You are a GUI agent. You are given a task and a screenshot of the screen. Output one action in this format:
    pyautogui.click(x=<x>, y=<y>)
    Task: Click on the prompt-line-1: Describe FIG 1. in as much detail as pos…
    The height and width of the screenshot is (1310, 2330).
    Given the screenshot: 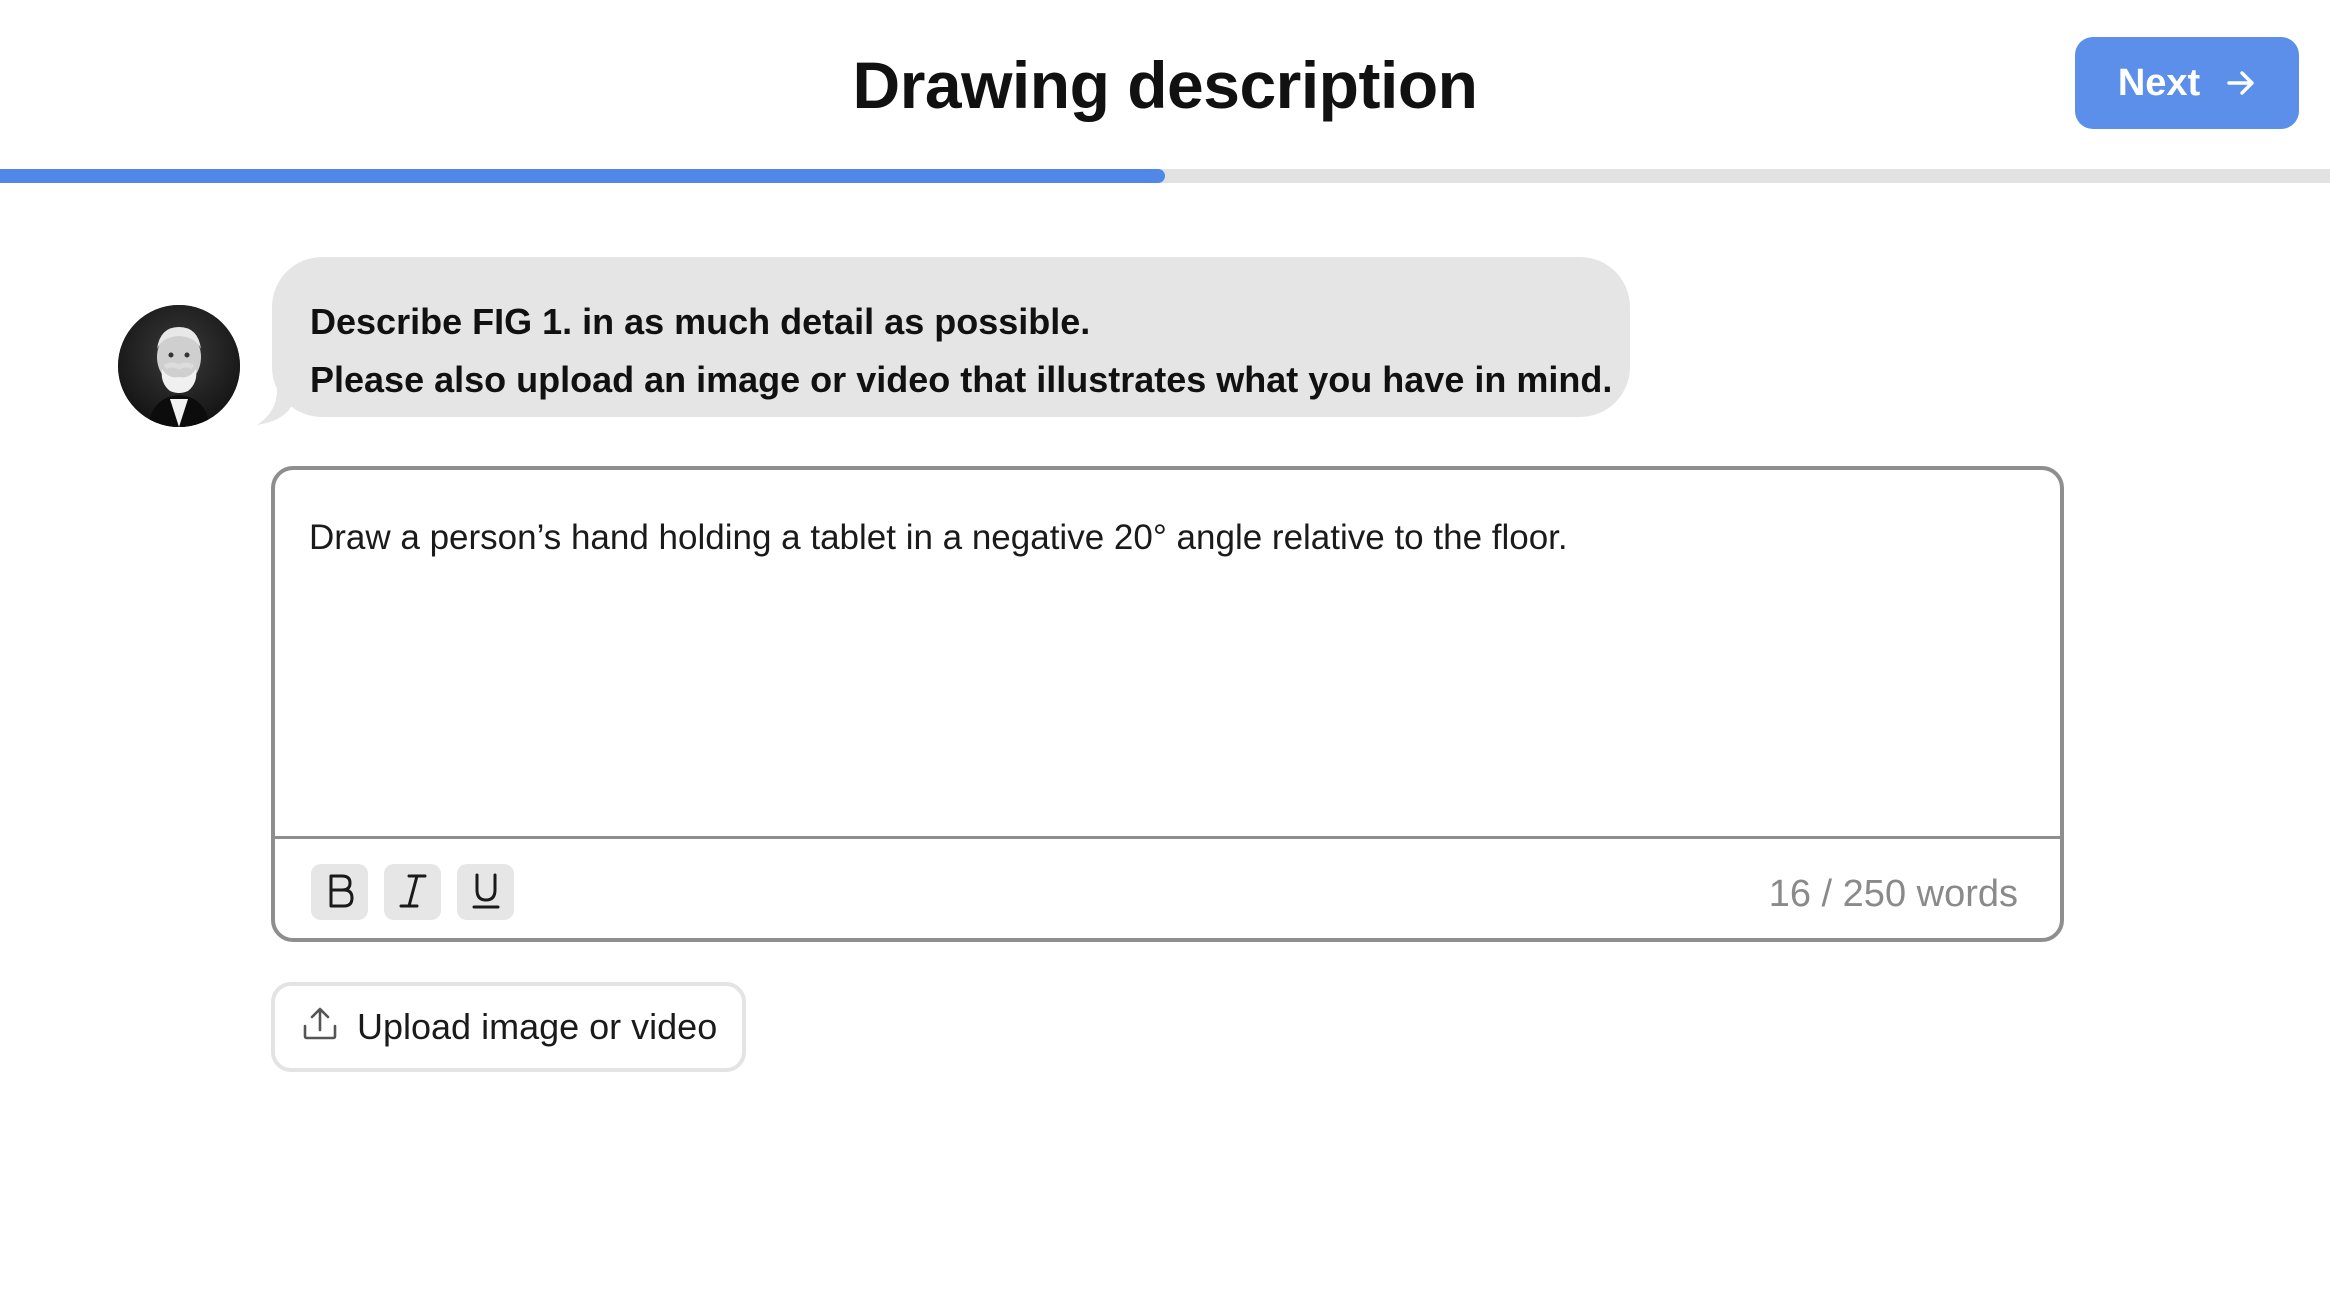 What is the action you would take?
    pyautogui.click(x=700, y=321)
    